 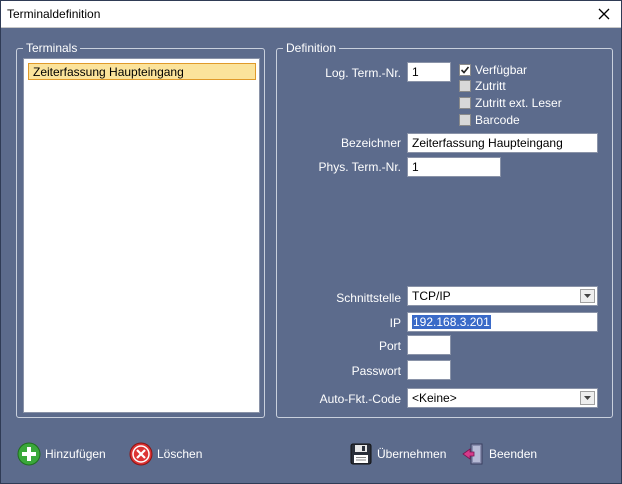 What do you see at coordinates (502, 296) in the screenshot?
I see `schnittstelle-select: TCP/IP` at bounding box center [502, 296].